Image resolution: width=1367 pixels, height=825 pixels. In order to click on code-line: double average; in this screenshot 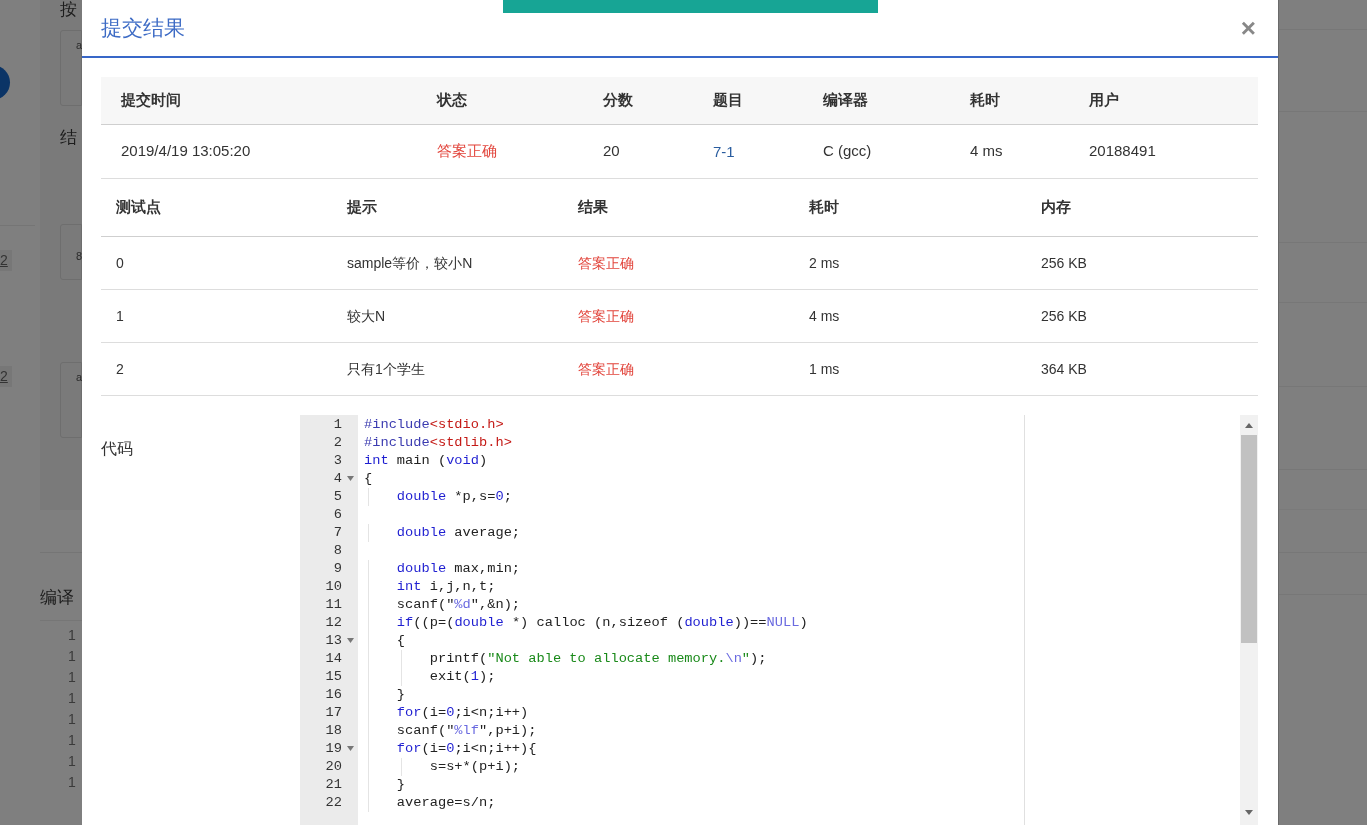, I will do `click(458, 532)`.